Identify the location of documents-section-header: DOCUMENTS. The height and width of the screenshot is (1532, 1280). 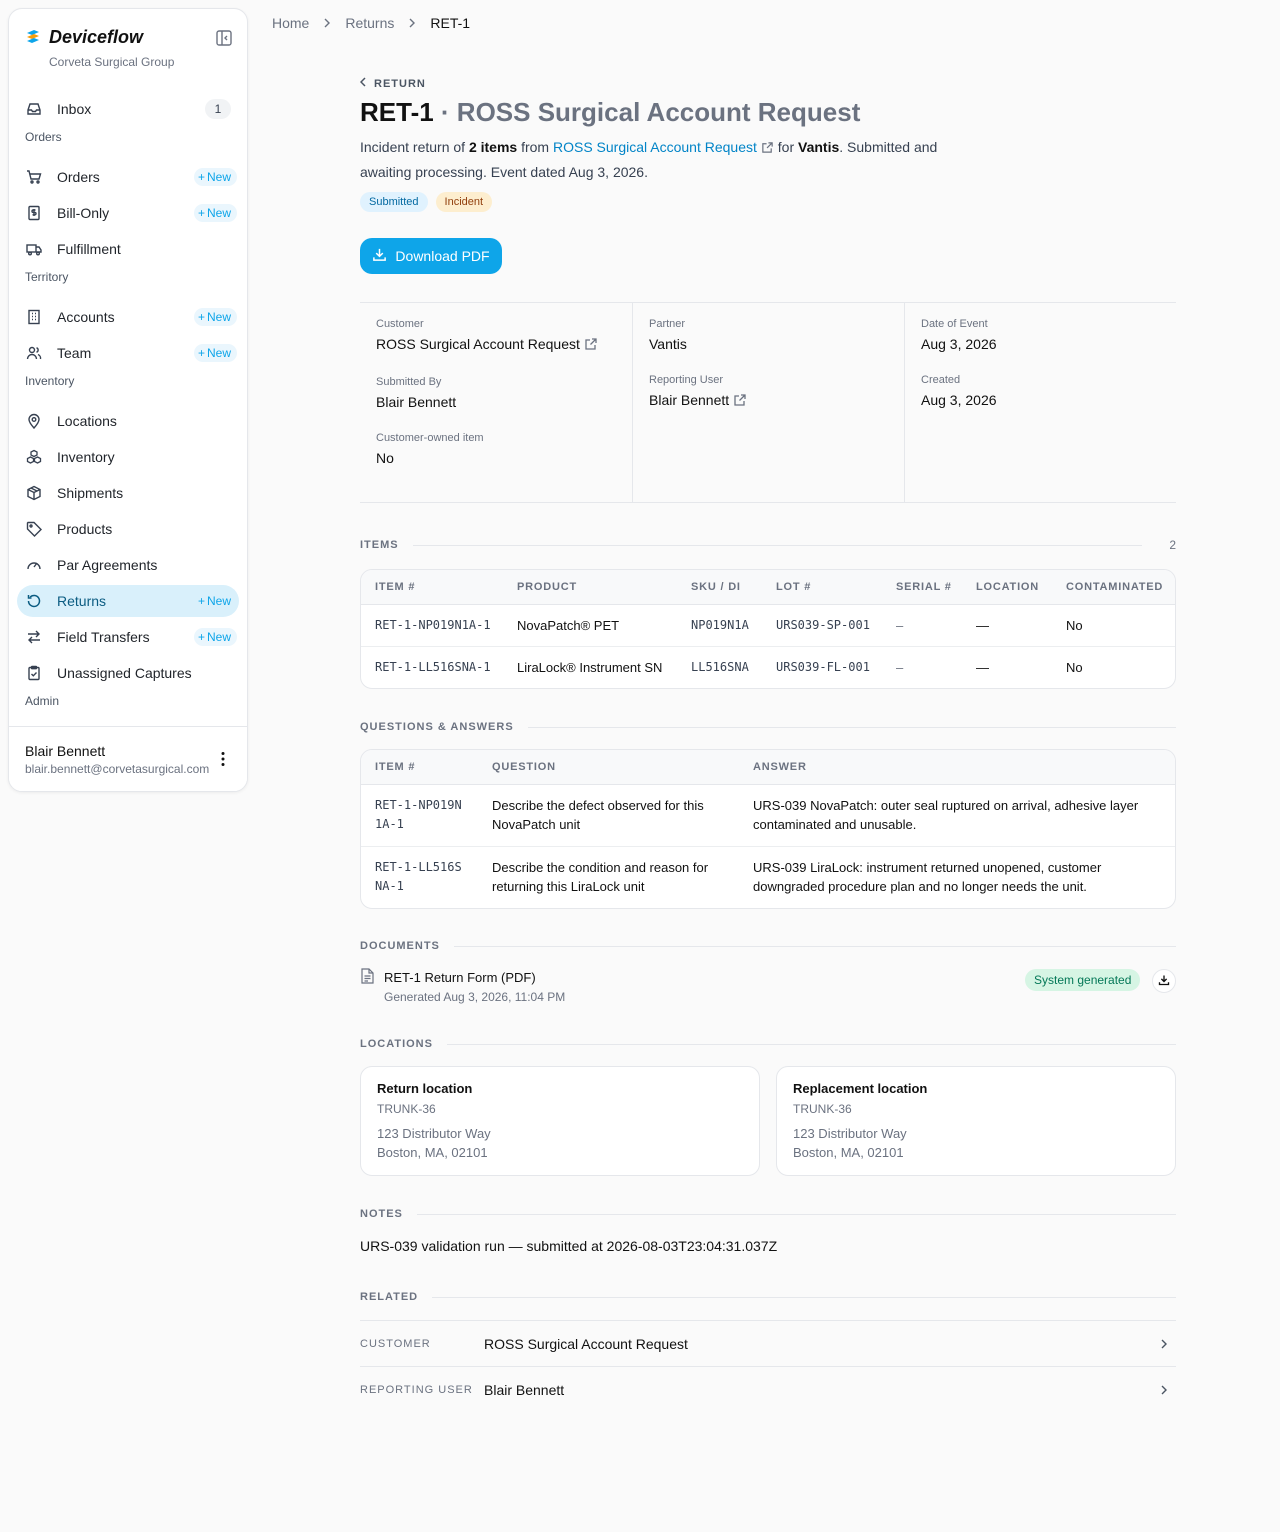
(768, 946).